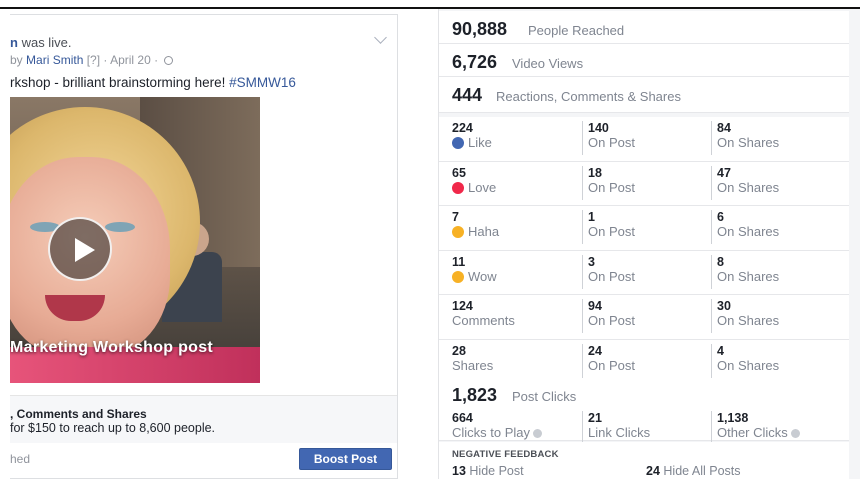  I want to click on love-icon, so click(458, 187).